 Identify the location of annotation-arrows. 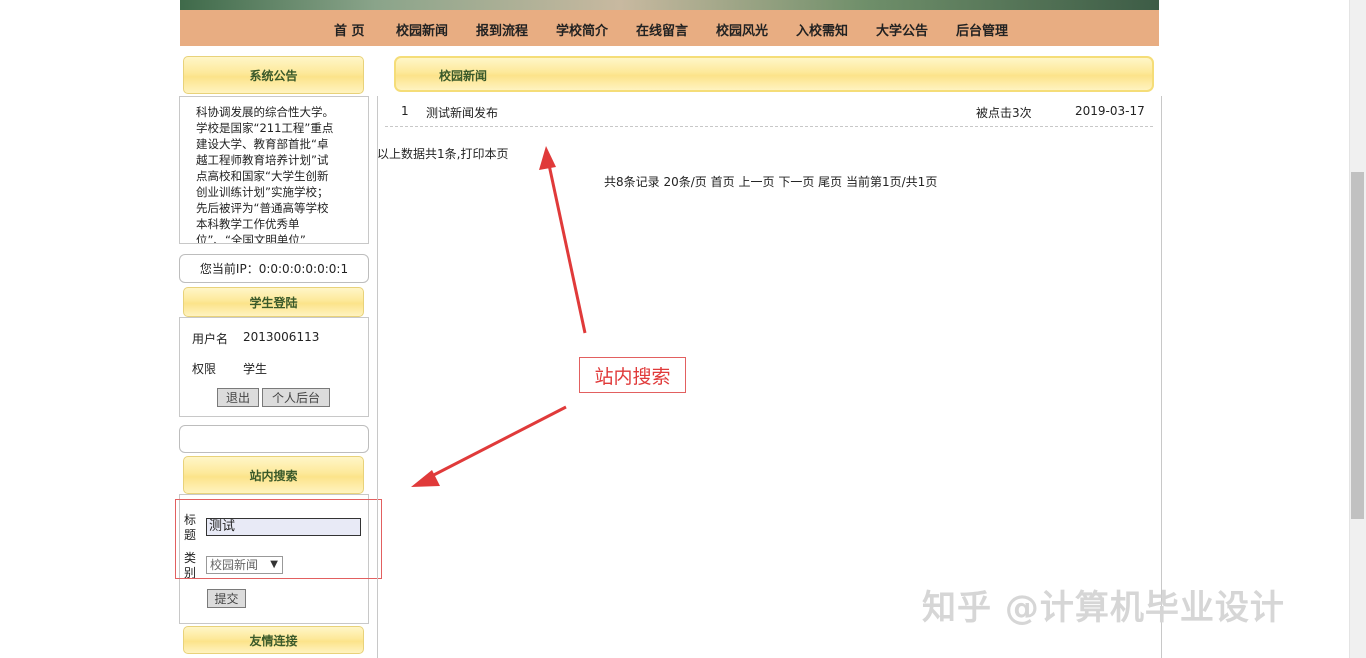
(499, 316).